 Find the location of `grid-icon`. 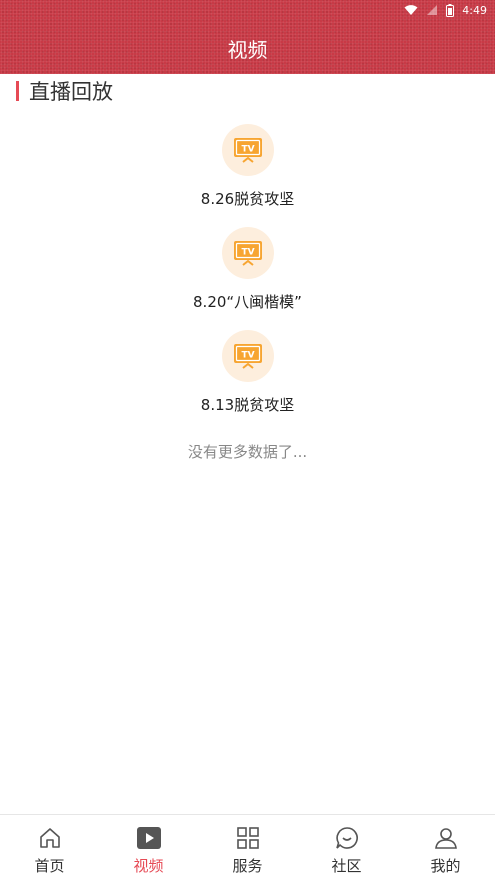

grid-icon is located at coordinates (248, 838).